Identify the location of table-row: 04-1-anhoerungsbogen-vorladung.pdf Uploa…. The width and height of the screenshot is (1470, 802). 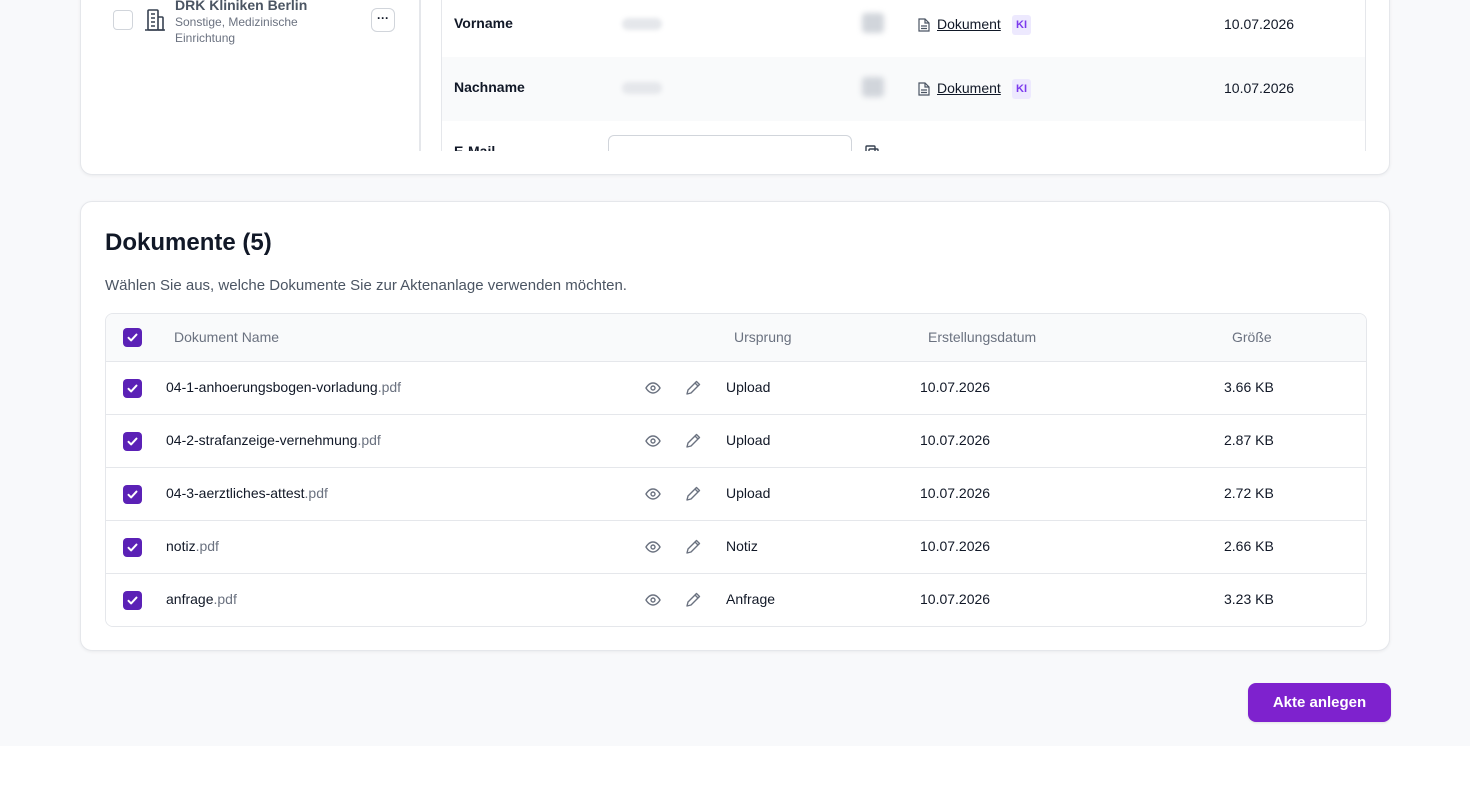
(736, 388).